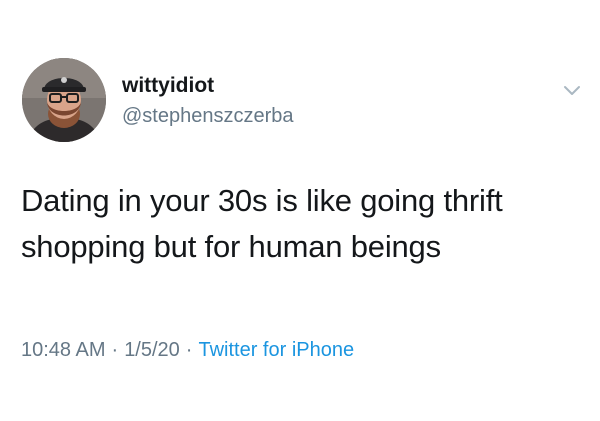 Image resolution: width=600 pixels, height=421 pixels. What do you see at coordinates (231, 246) in the screenshot?
I see `tweet-text-line: shopping but for human beings` at bounding box center [231, 246].